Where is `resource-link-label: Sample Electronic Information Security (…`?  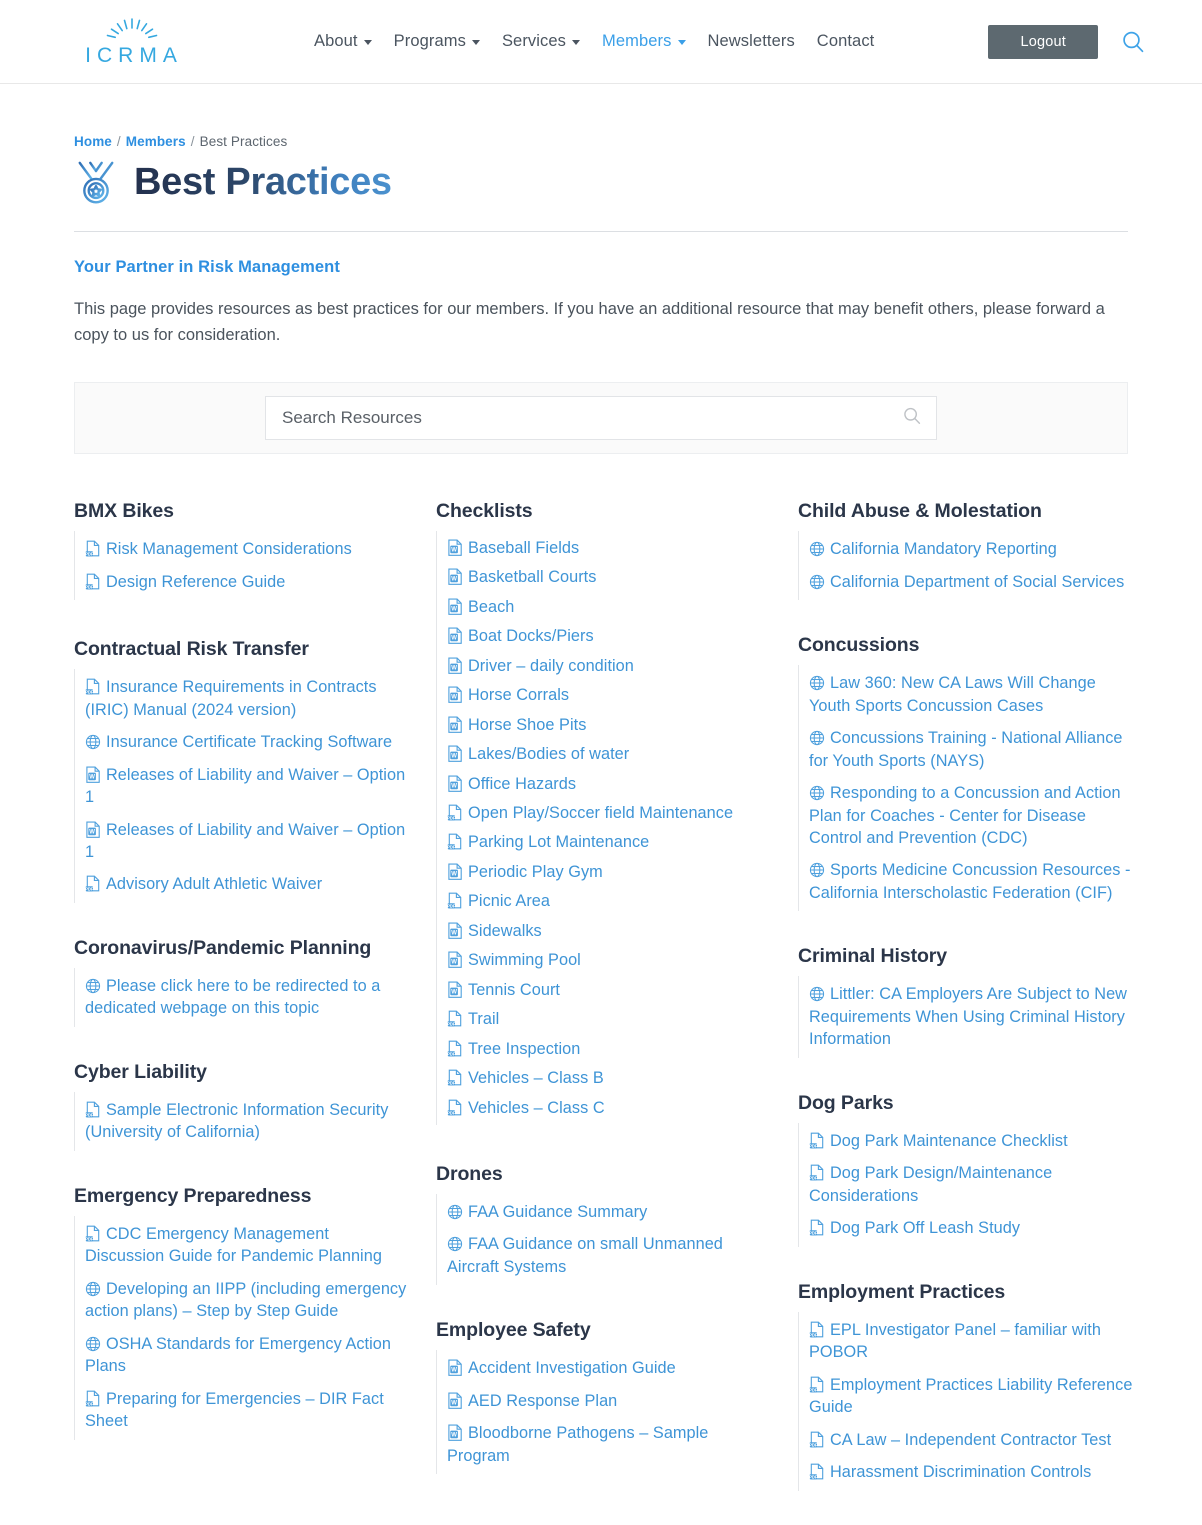 resource-link-label: Sample Electronic Information Security (… is located at coordinates (237, 1121).